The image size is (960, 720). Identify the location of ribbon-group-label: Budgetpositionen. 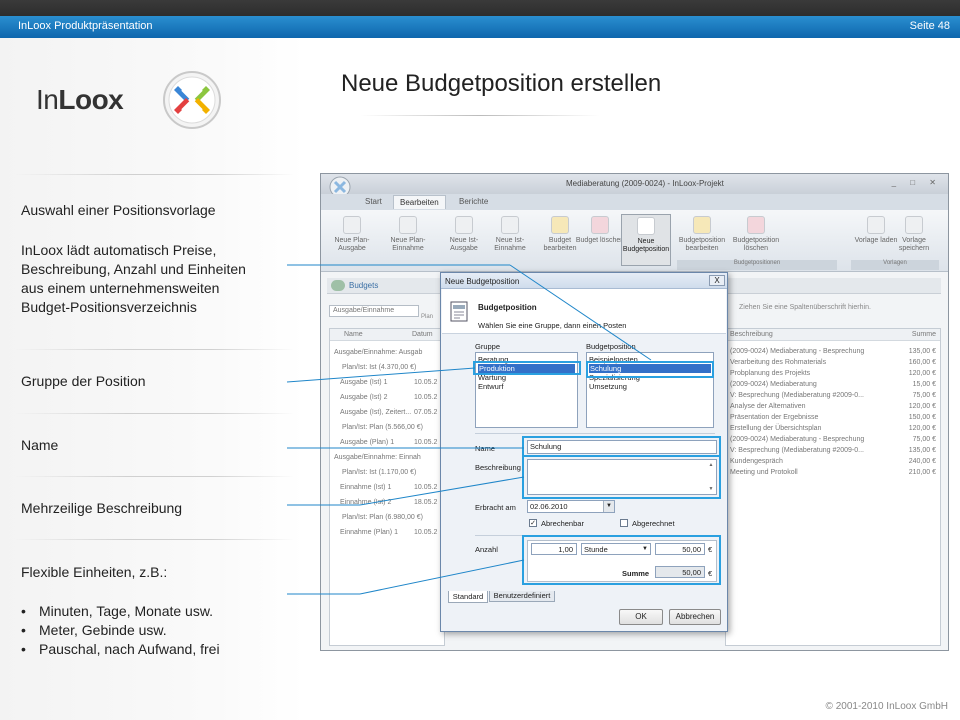
(757, 265).